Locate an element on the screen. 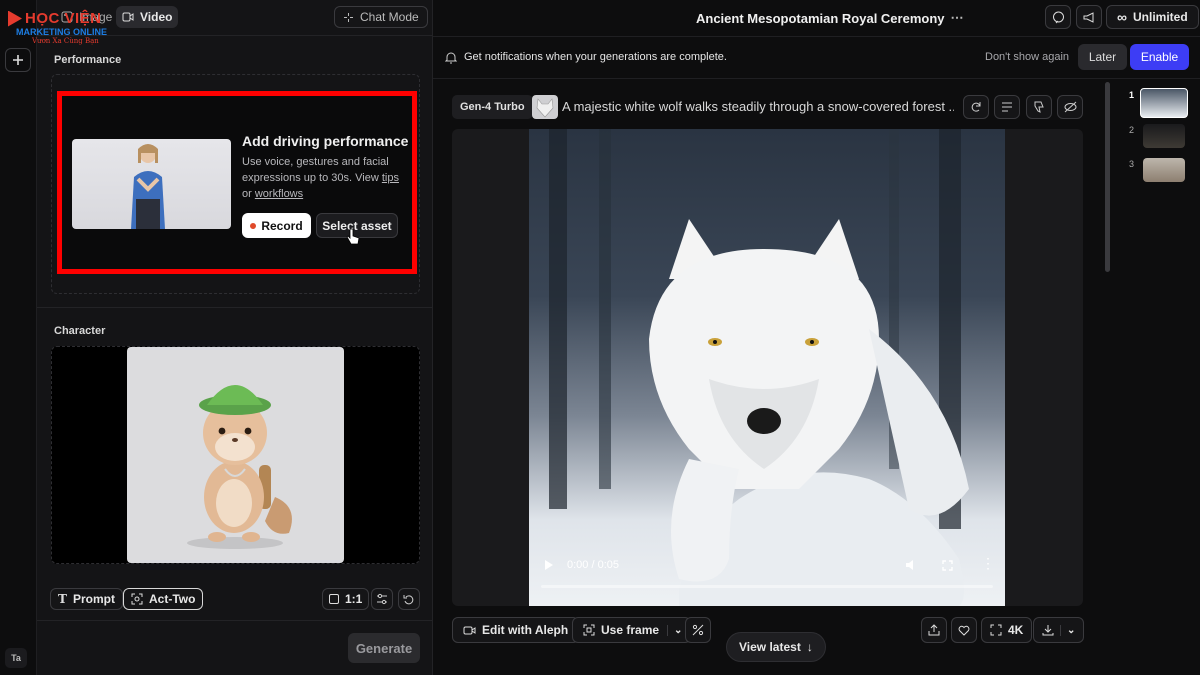  arrow-down-icon: ↓ is located at coordinates (809, 647).